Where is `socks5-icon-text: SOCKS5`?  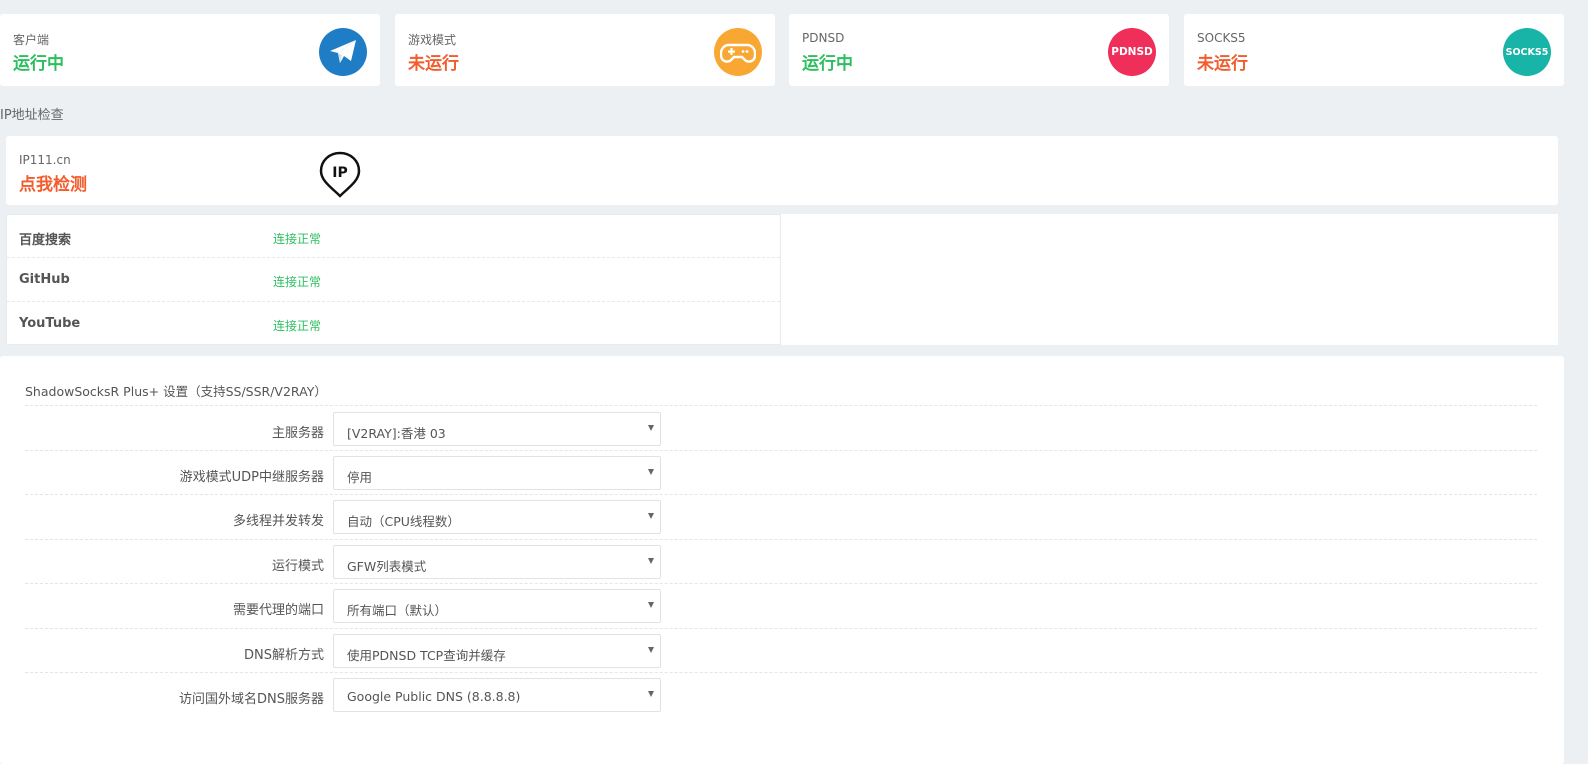 socks5-icon-text: SOCKS5 is located at coordinates (1527, 52).